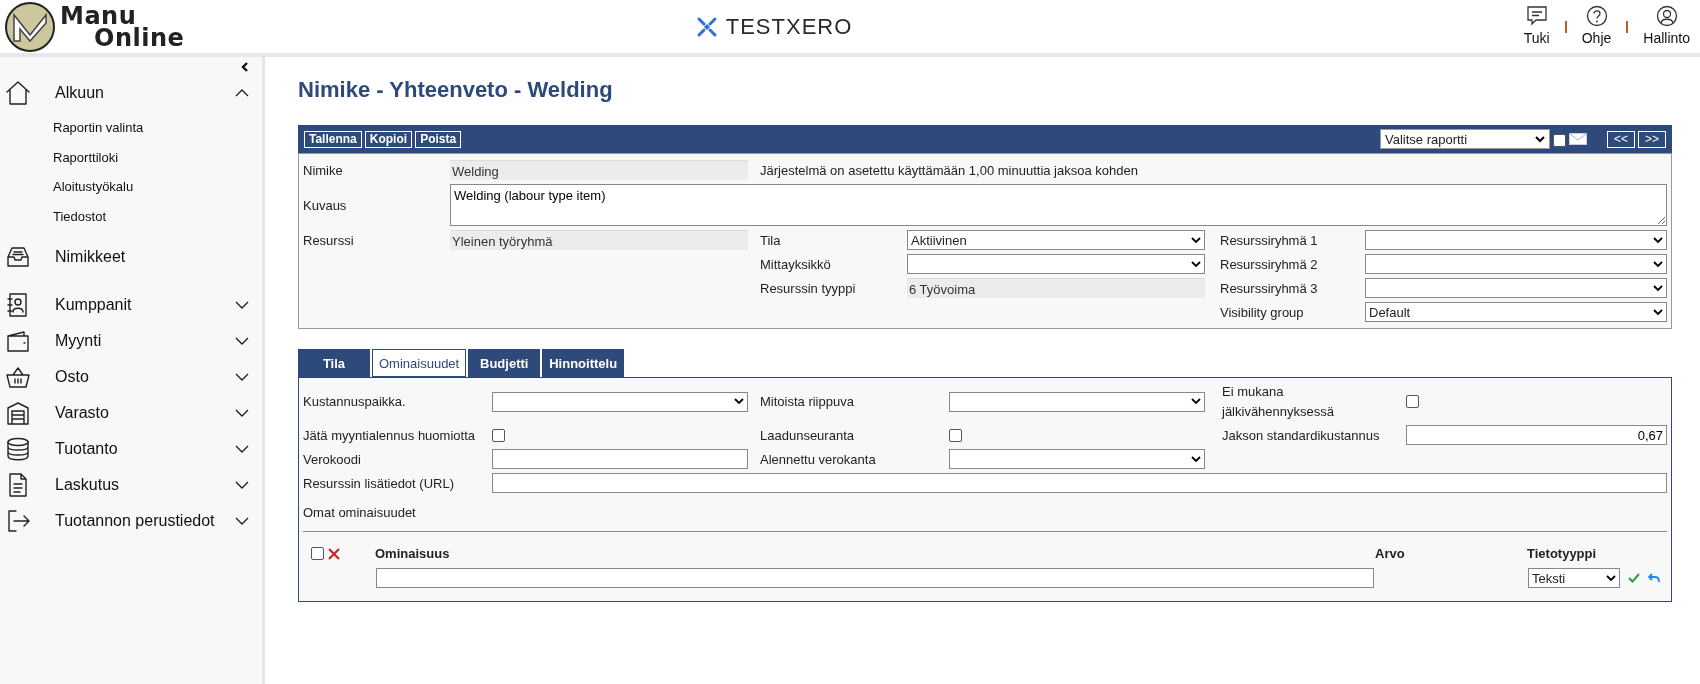 The image size is (1700, 684). What do you see at coordinates (1269, 288) in the screenshot?
I see `field-label: Resurssiryhmä 3` at bounding box center [1269, 288].